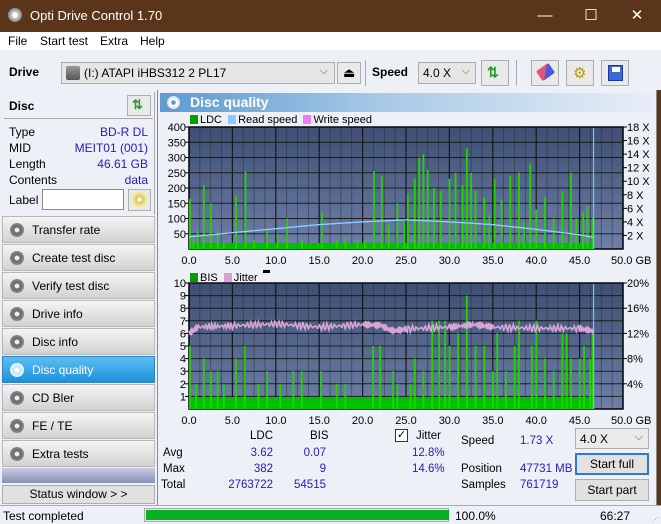 Image resolution: width=661 pixels, height=524 pixels. What do you see at coordinates (545, 73) in the screenshot?
I see `erase-button` at bounding box center [545, 73].